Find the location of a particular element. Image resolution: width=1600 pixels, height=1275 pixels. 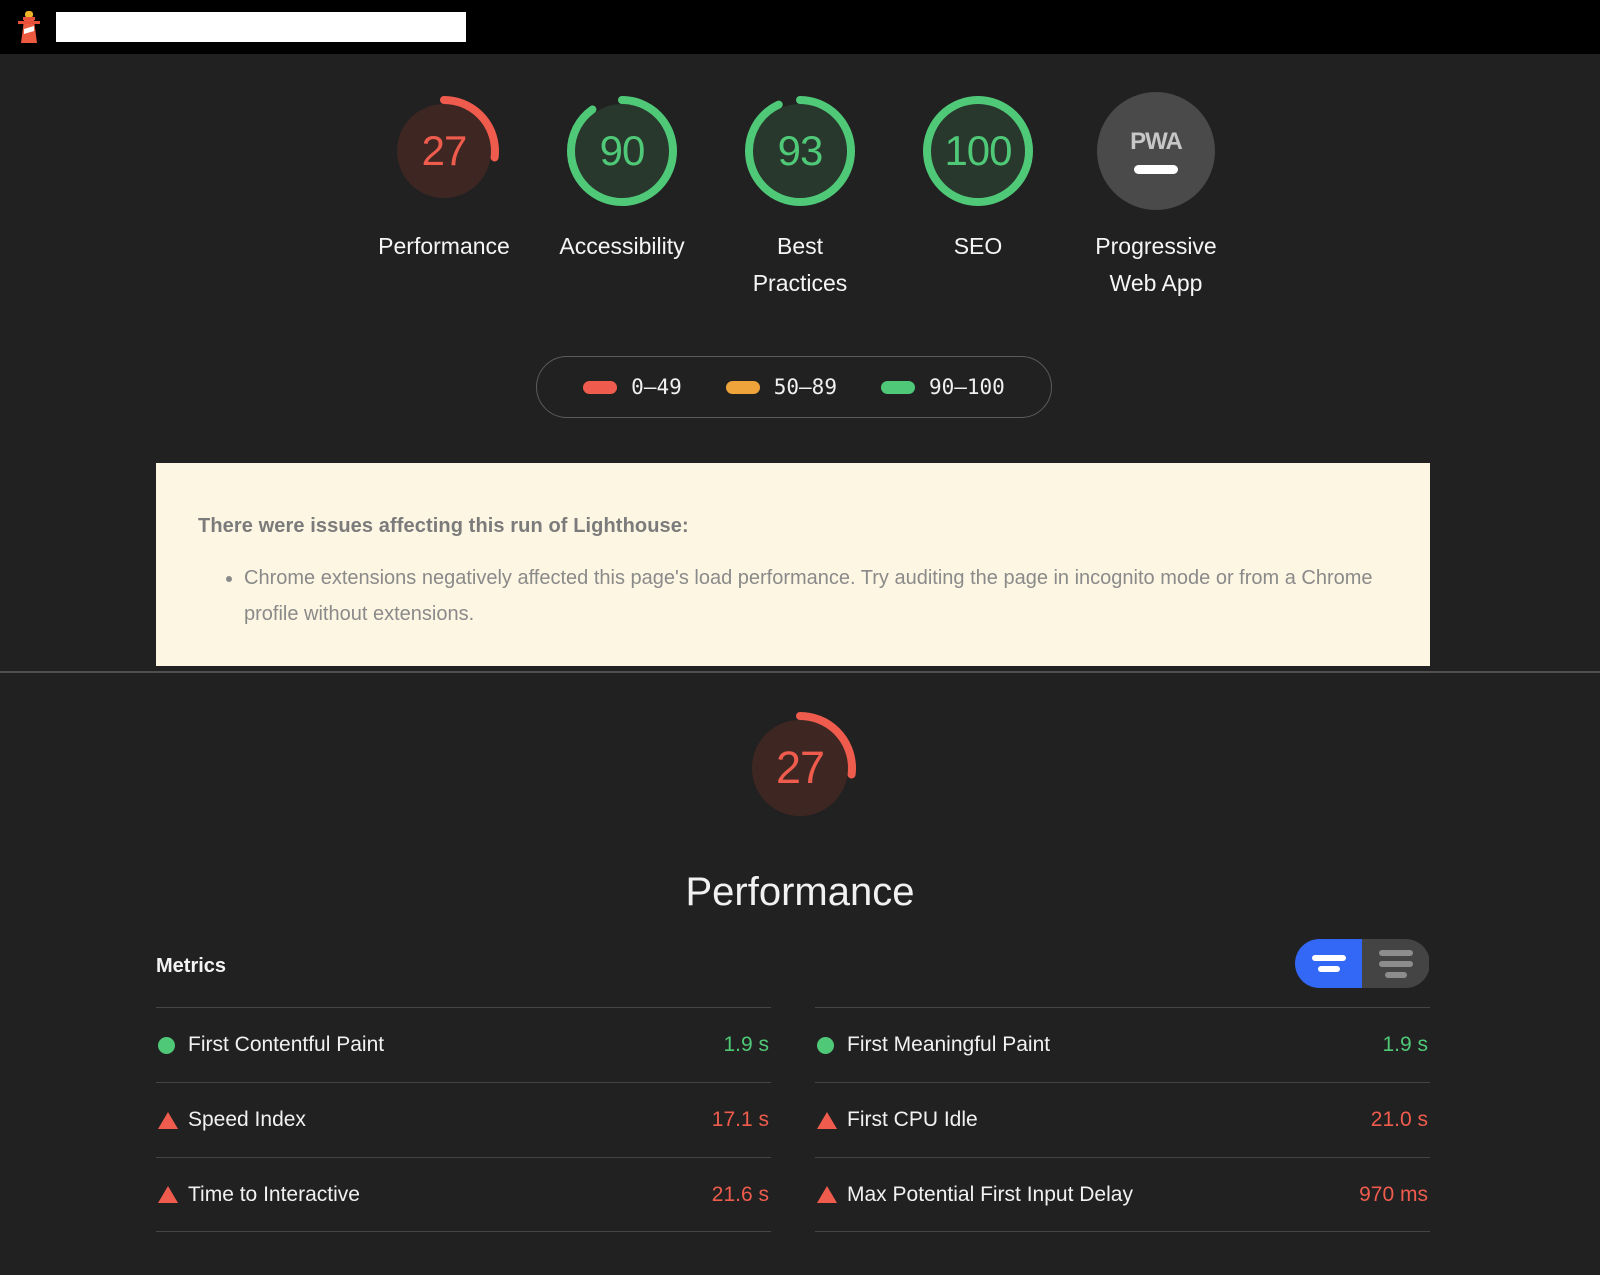

gauge-label-performance: Performance is located at coordinates (444, 246).